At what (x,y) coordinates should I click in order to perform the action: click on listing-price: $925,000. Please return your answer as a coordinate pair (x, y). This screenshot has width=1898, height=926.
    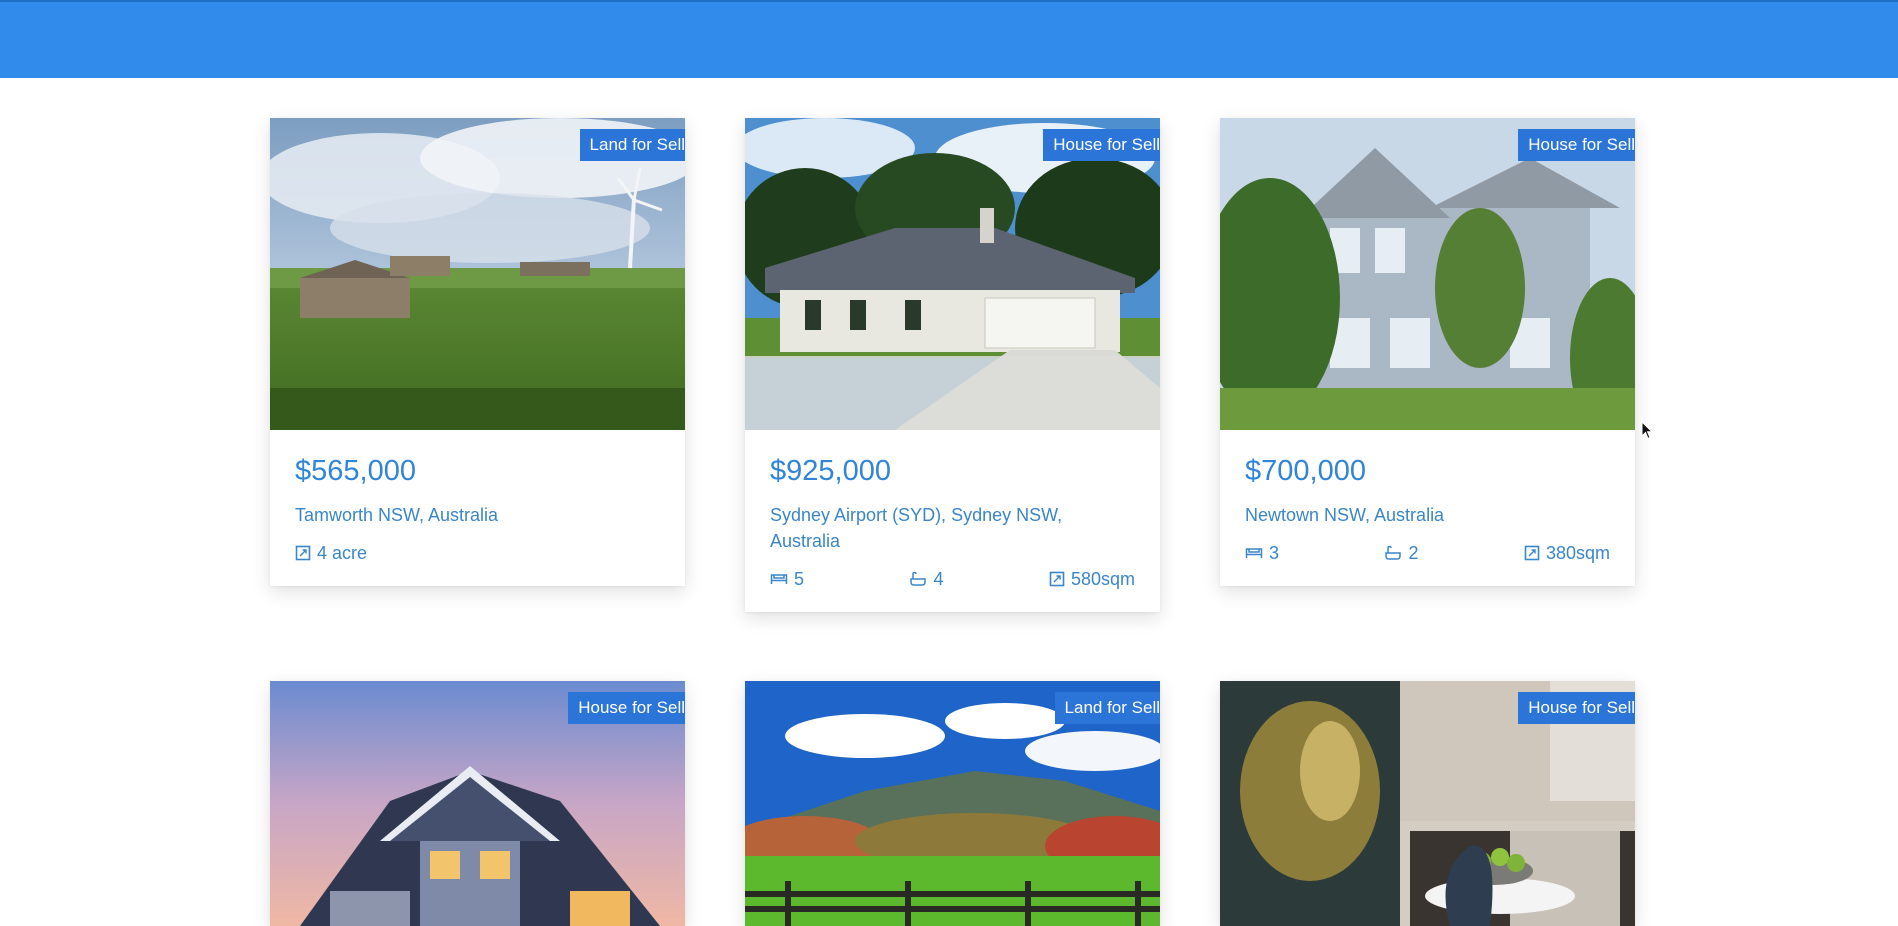
    Looking at the image, I should click on (830, 471).